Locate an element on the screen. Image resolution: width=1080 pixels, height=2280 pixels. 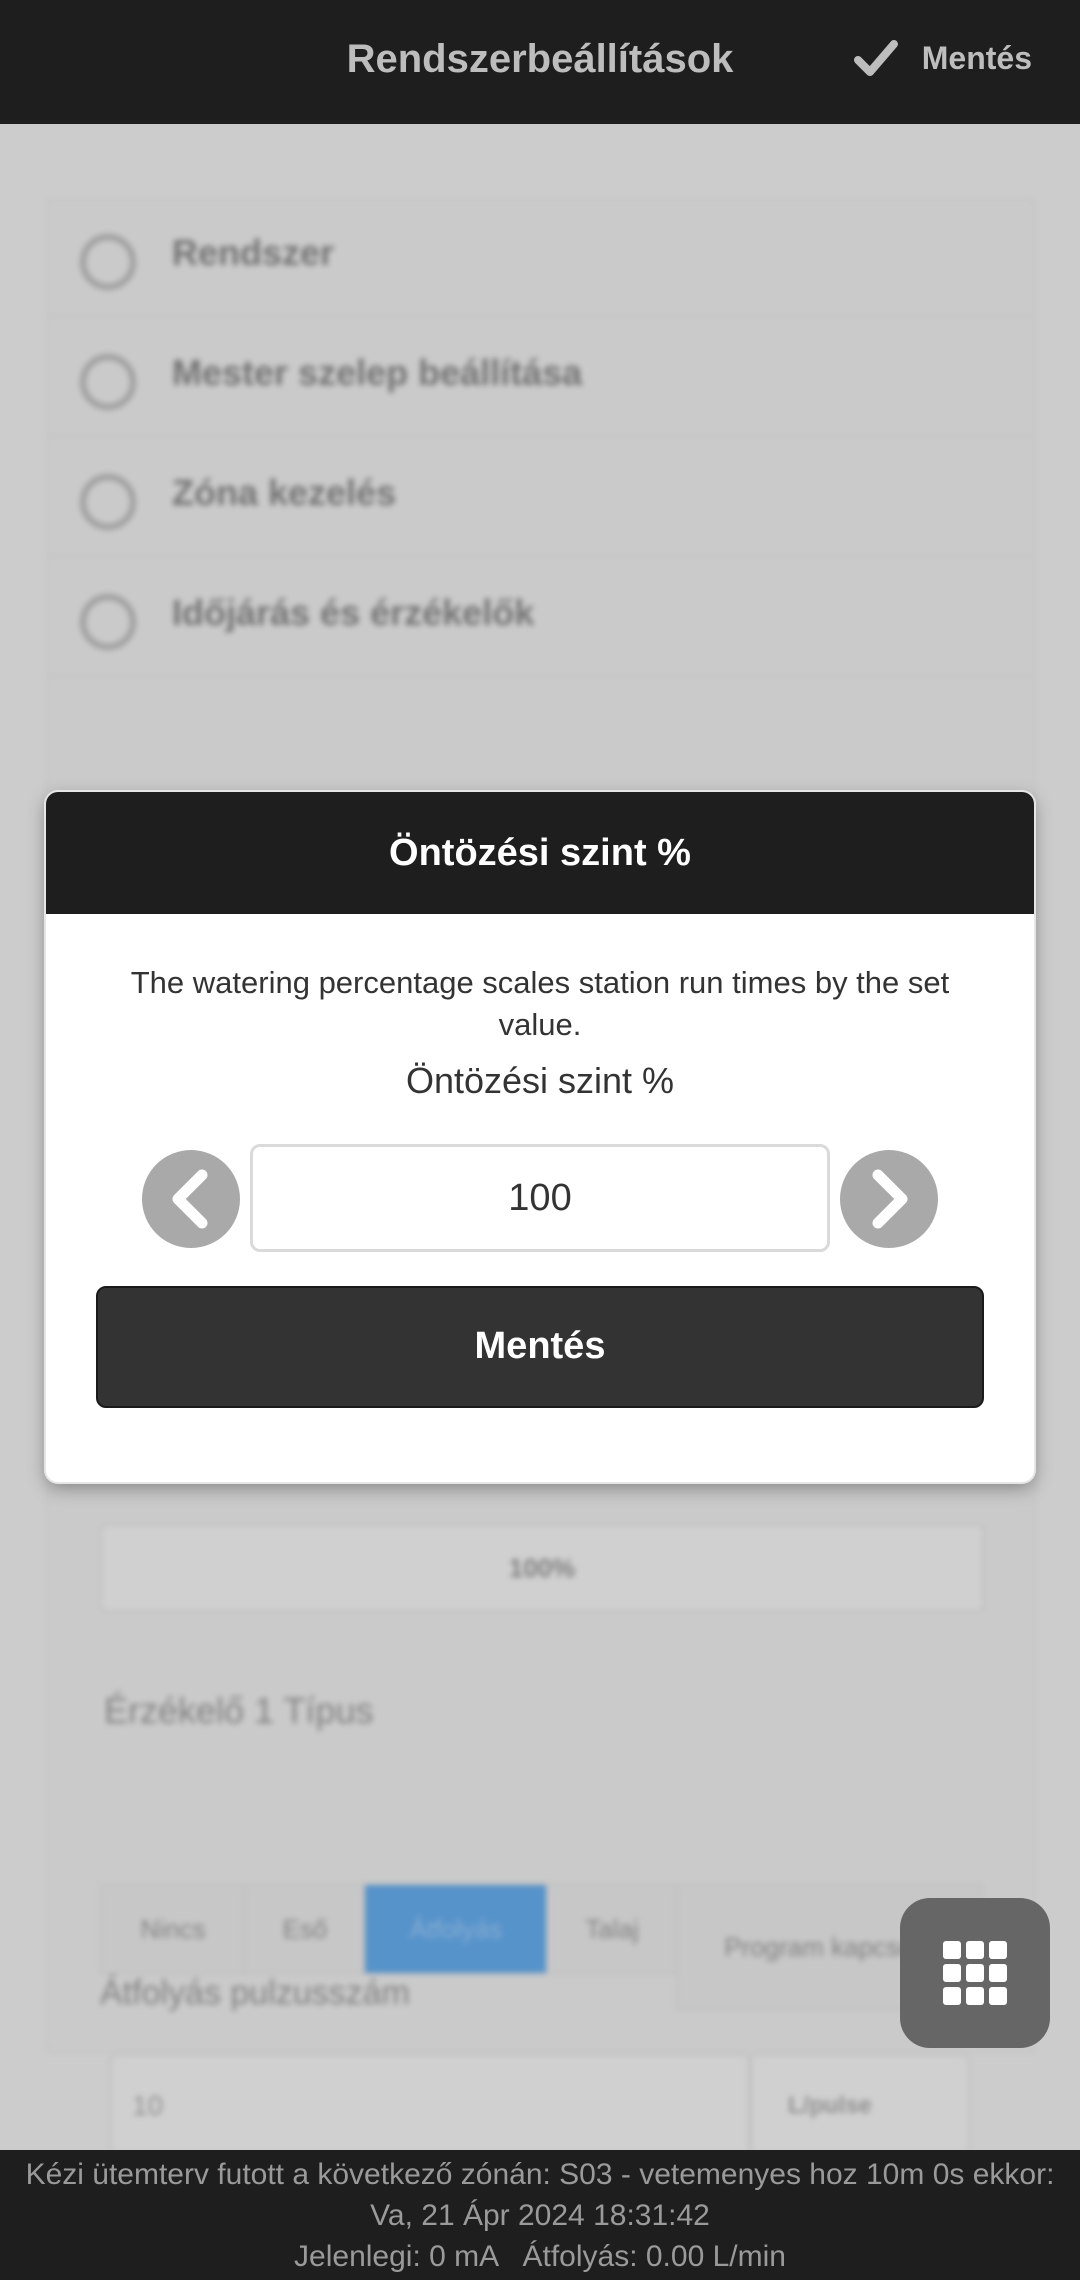
chevron-right-icon is located at coordinates (890, 1199).